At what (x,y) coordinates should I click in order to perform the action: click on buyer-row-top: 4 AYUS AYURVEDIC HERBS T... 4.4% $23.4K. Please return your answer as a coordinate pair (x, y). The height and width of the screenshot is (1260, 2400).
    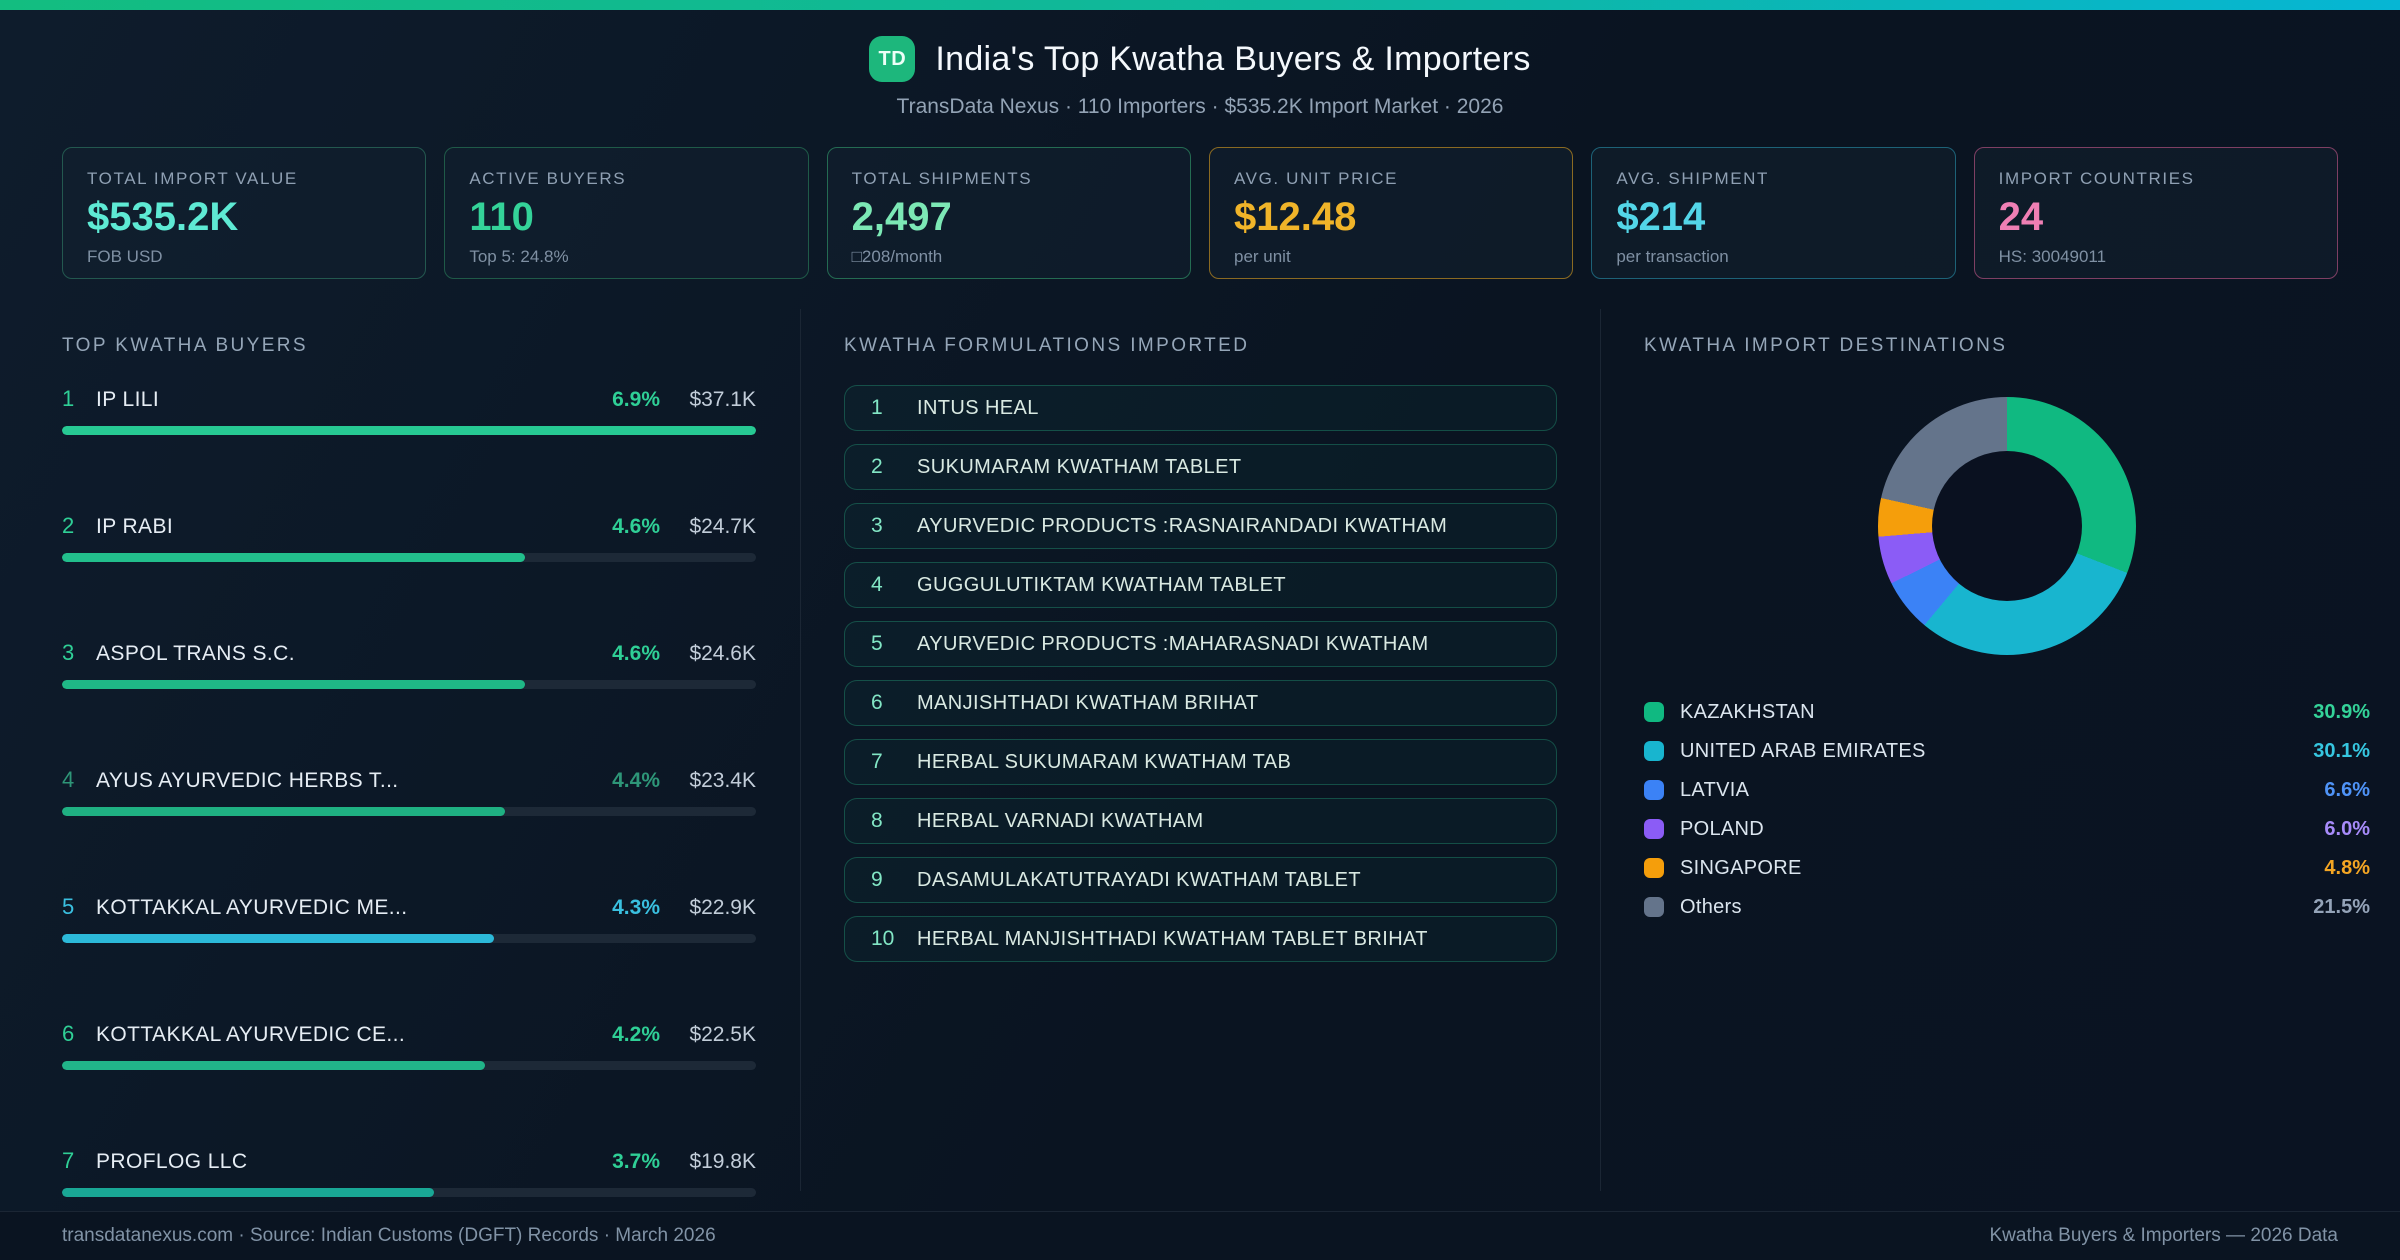
    Looking at the image, I should click on (409, 780).